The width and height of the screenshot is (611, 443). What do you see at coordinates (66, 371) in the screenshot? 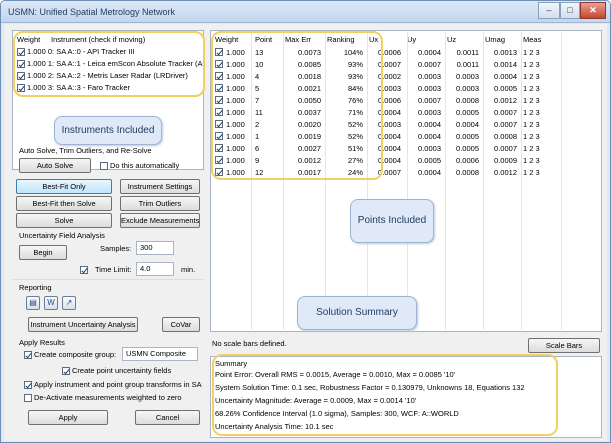
I see `point-uncertainty-check` at bounding box center [66, 371].